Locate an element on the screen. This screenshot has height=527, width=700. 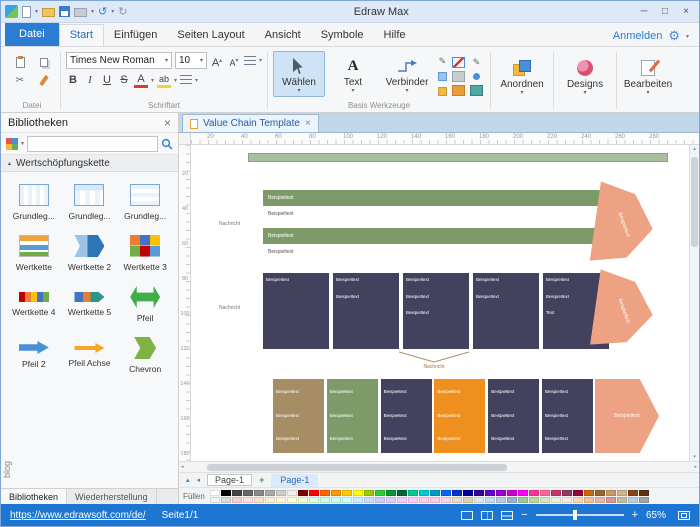
add-page-button: + is located at coordinates (261, 480).